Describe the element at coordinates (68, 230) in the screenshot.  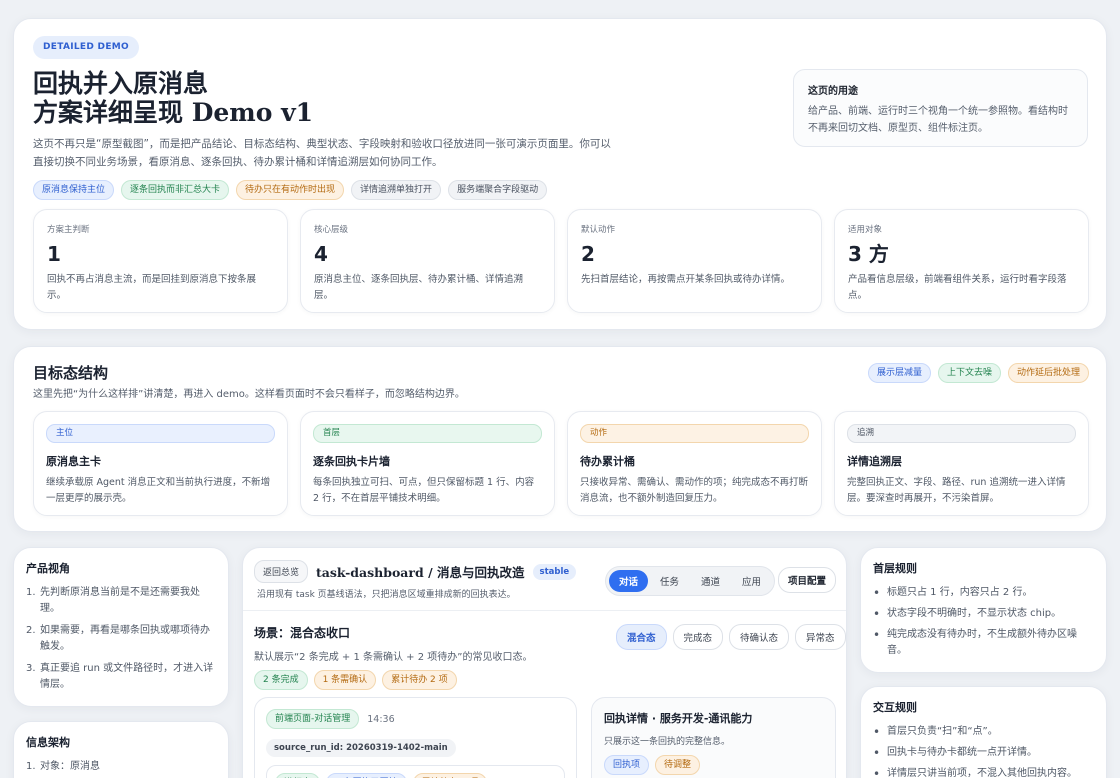
I see `stat-label: 方案主判断` at that location.